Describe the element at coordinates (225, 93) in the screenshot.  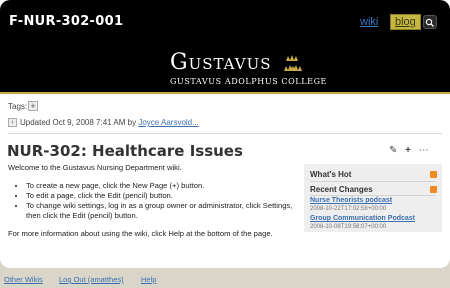
I see `banner-divider` at that location.